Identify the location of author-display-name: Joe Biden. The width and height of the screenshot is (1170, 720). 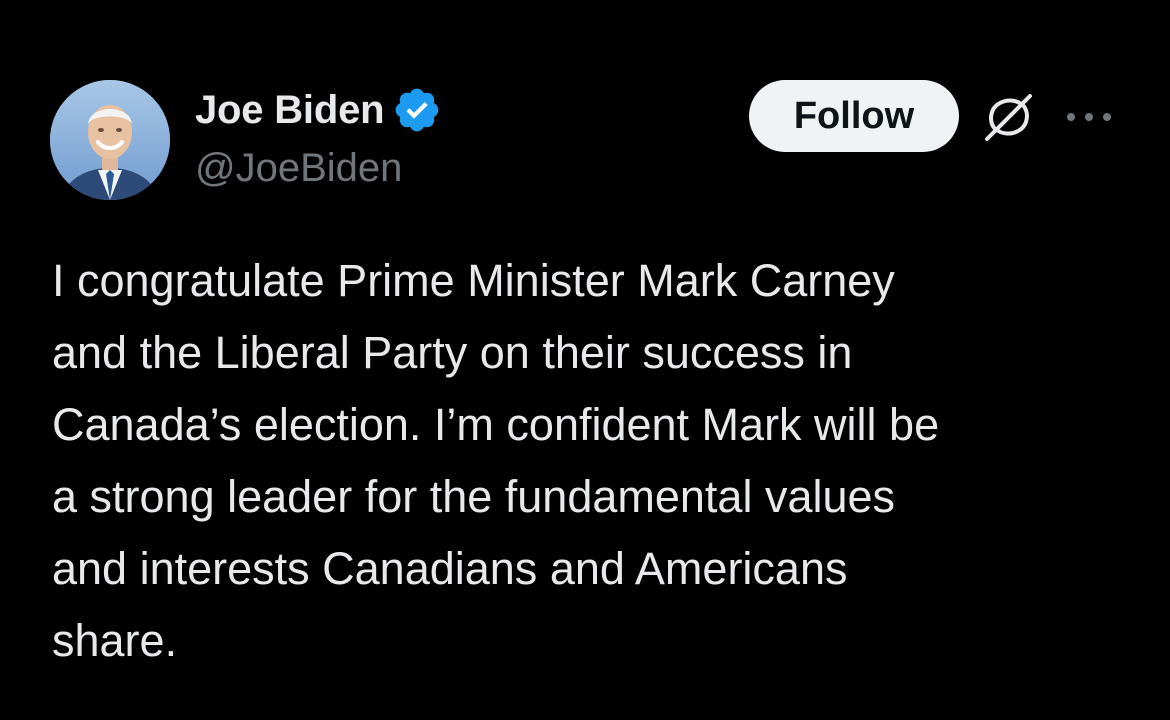
(290, 110).